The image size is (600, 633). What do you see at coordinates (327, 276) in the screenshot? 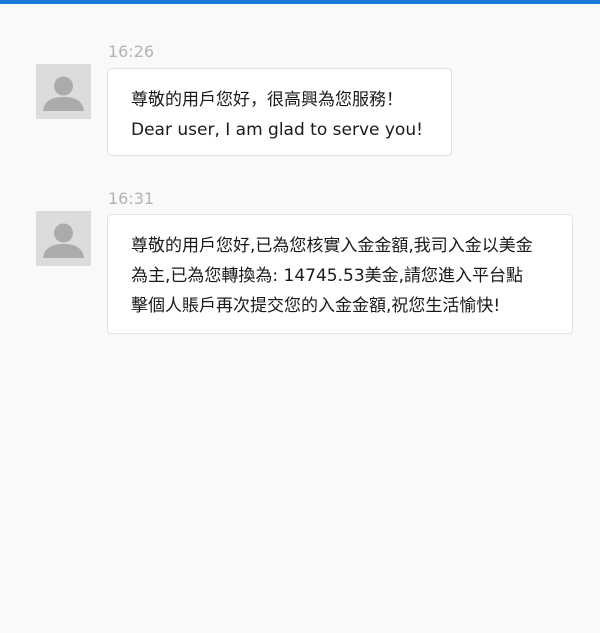
I see `message-text-line: 為主,已為您轉換為: 14745.53美金,請您進入平台點` at bounding box center [327, 276].